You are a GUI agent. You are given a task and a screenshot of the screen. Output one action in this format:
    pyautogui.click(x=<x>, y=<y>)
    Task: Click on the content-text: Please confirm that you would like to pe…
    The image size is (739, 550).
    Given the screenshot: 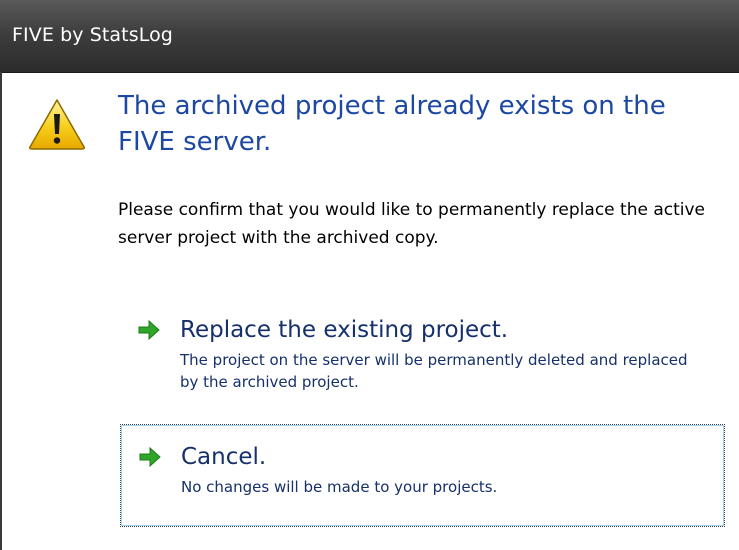 What is the action you would take?
    pyautogui.click(x=412, y=224)
    